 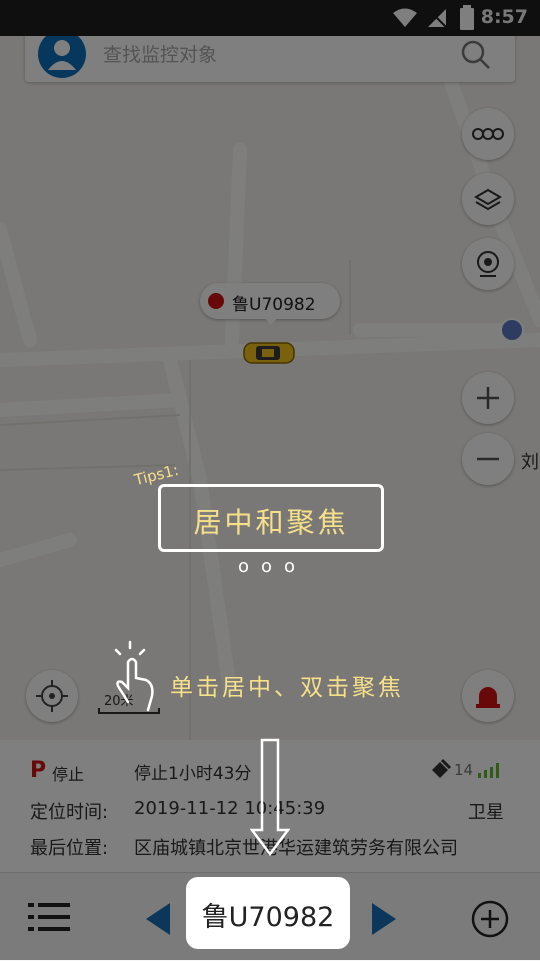 I want to click on alarm-button, so click(x=488, y=696).